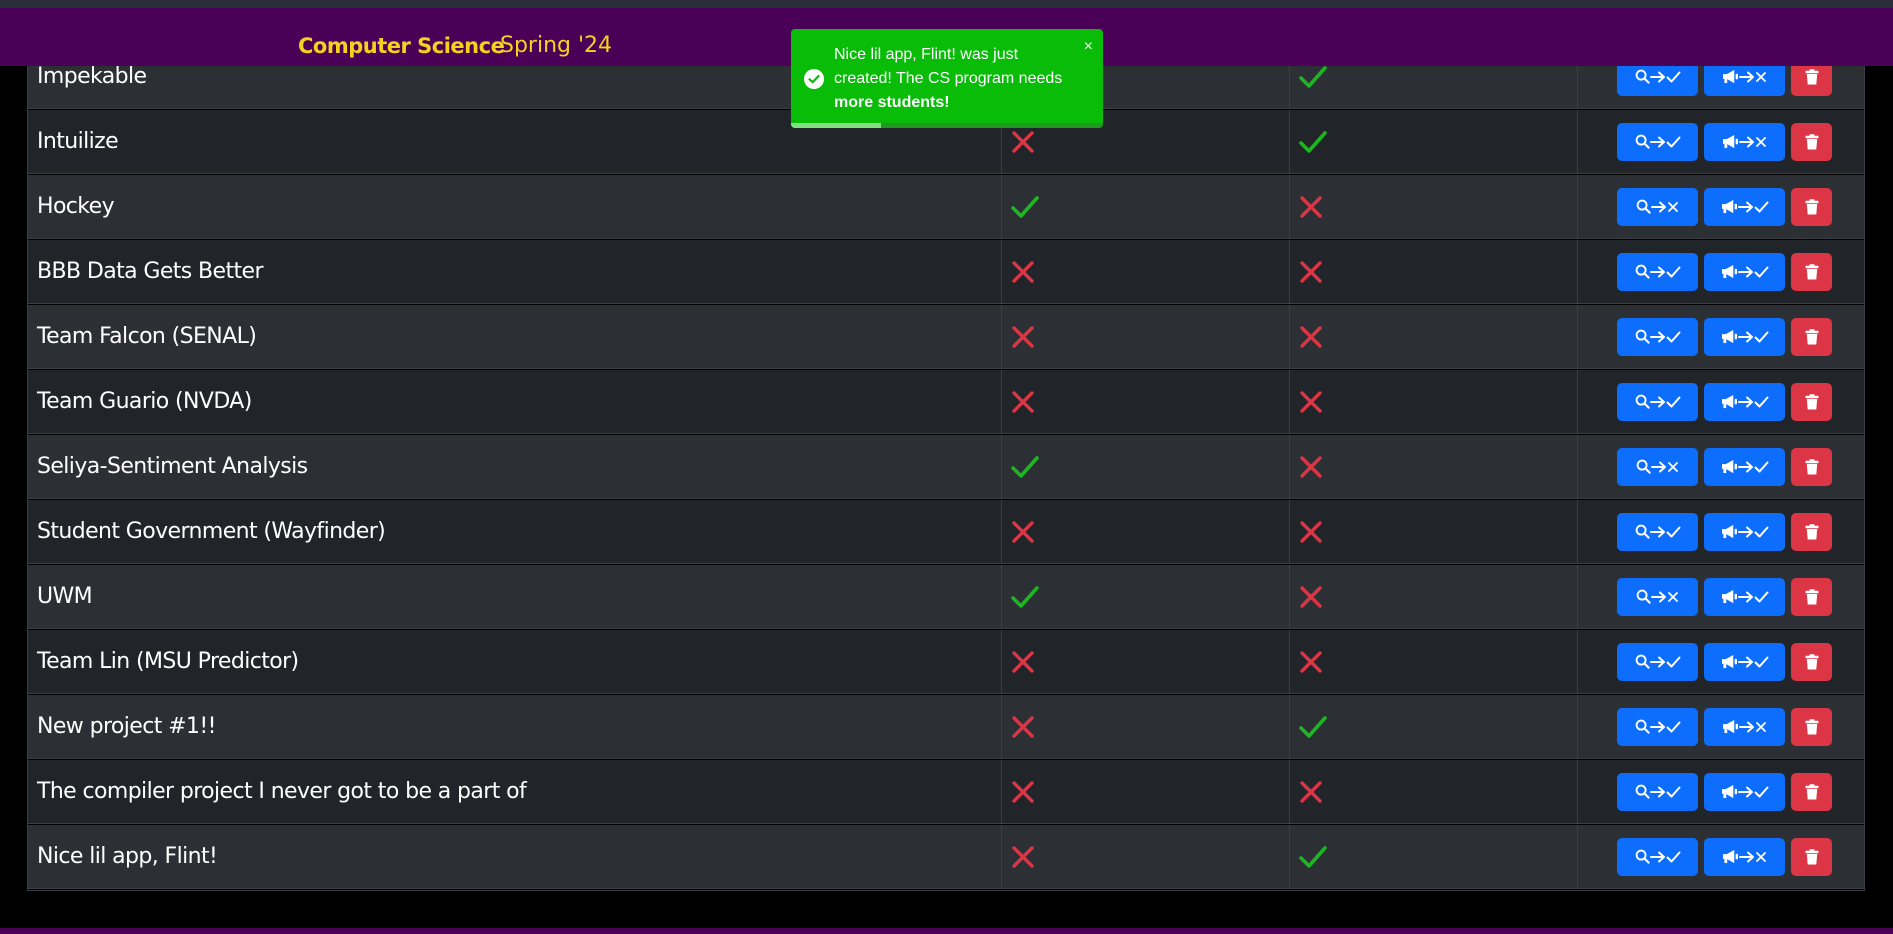 This screenshot has width=1893, height=934. Describe the element at coordinates (1088, 47) in the screenshot. I see `close-icon: ×` at that location.